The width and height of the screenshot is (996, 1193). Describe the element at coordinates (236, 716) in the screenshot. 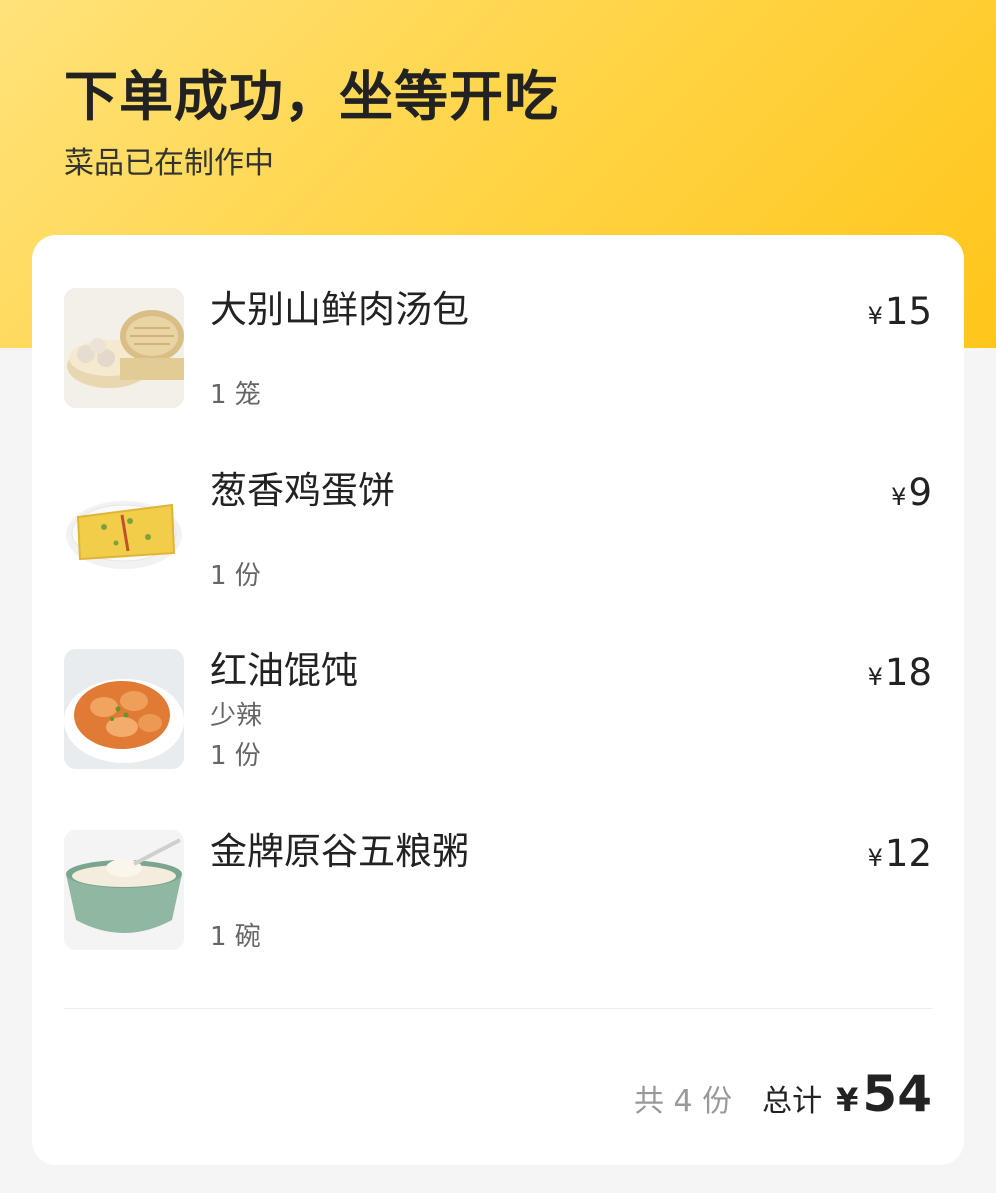

I see `item-note: 少辣` at that location.